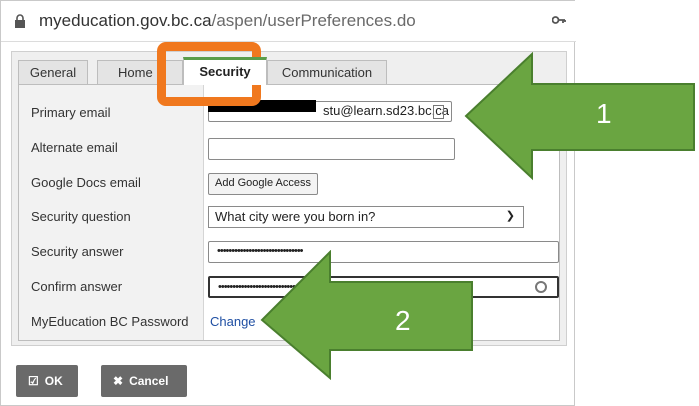 This screenshot has width=699, height=406. Describe the element at coordinates (20, 21) in the screenshot. I see `lock-icon` at that location.